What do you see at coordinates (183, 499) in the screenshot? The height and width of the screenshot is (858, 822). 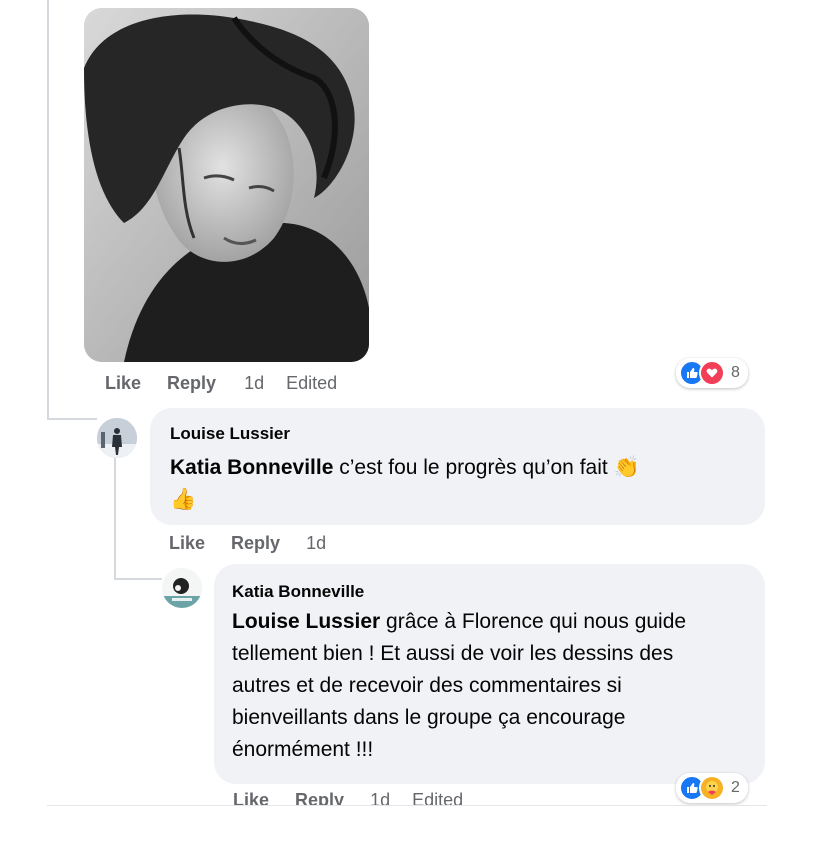 I see `thumbs-up-icon: 👍` at bounding box center [183, 499].